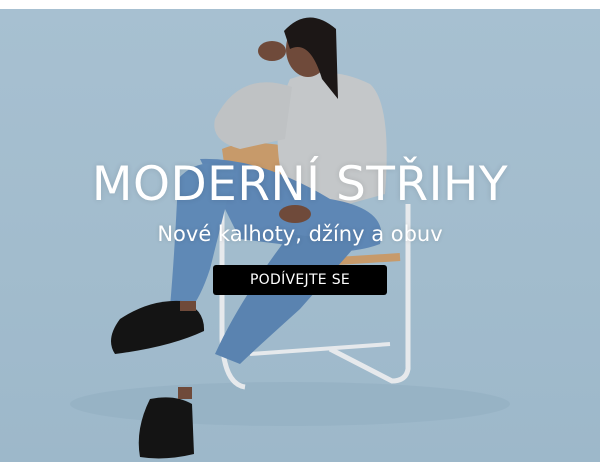 This screenshot has height=470, width=600. Describe the element at coordinates (300, 280) in the screenshot. I see `cta-button: PODÍVEJTE SE` at that location.